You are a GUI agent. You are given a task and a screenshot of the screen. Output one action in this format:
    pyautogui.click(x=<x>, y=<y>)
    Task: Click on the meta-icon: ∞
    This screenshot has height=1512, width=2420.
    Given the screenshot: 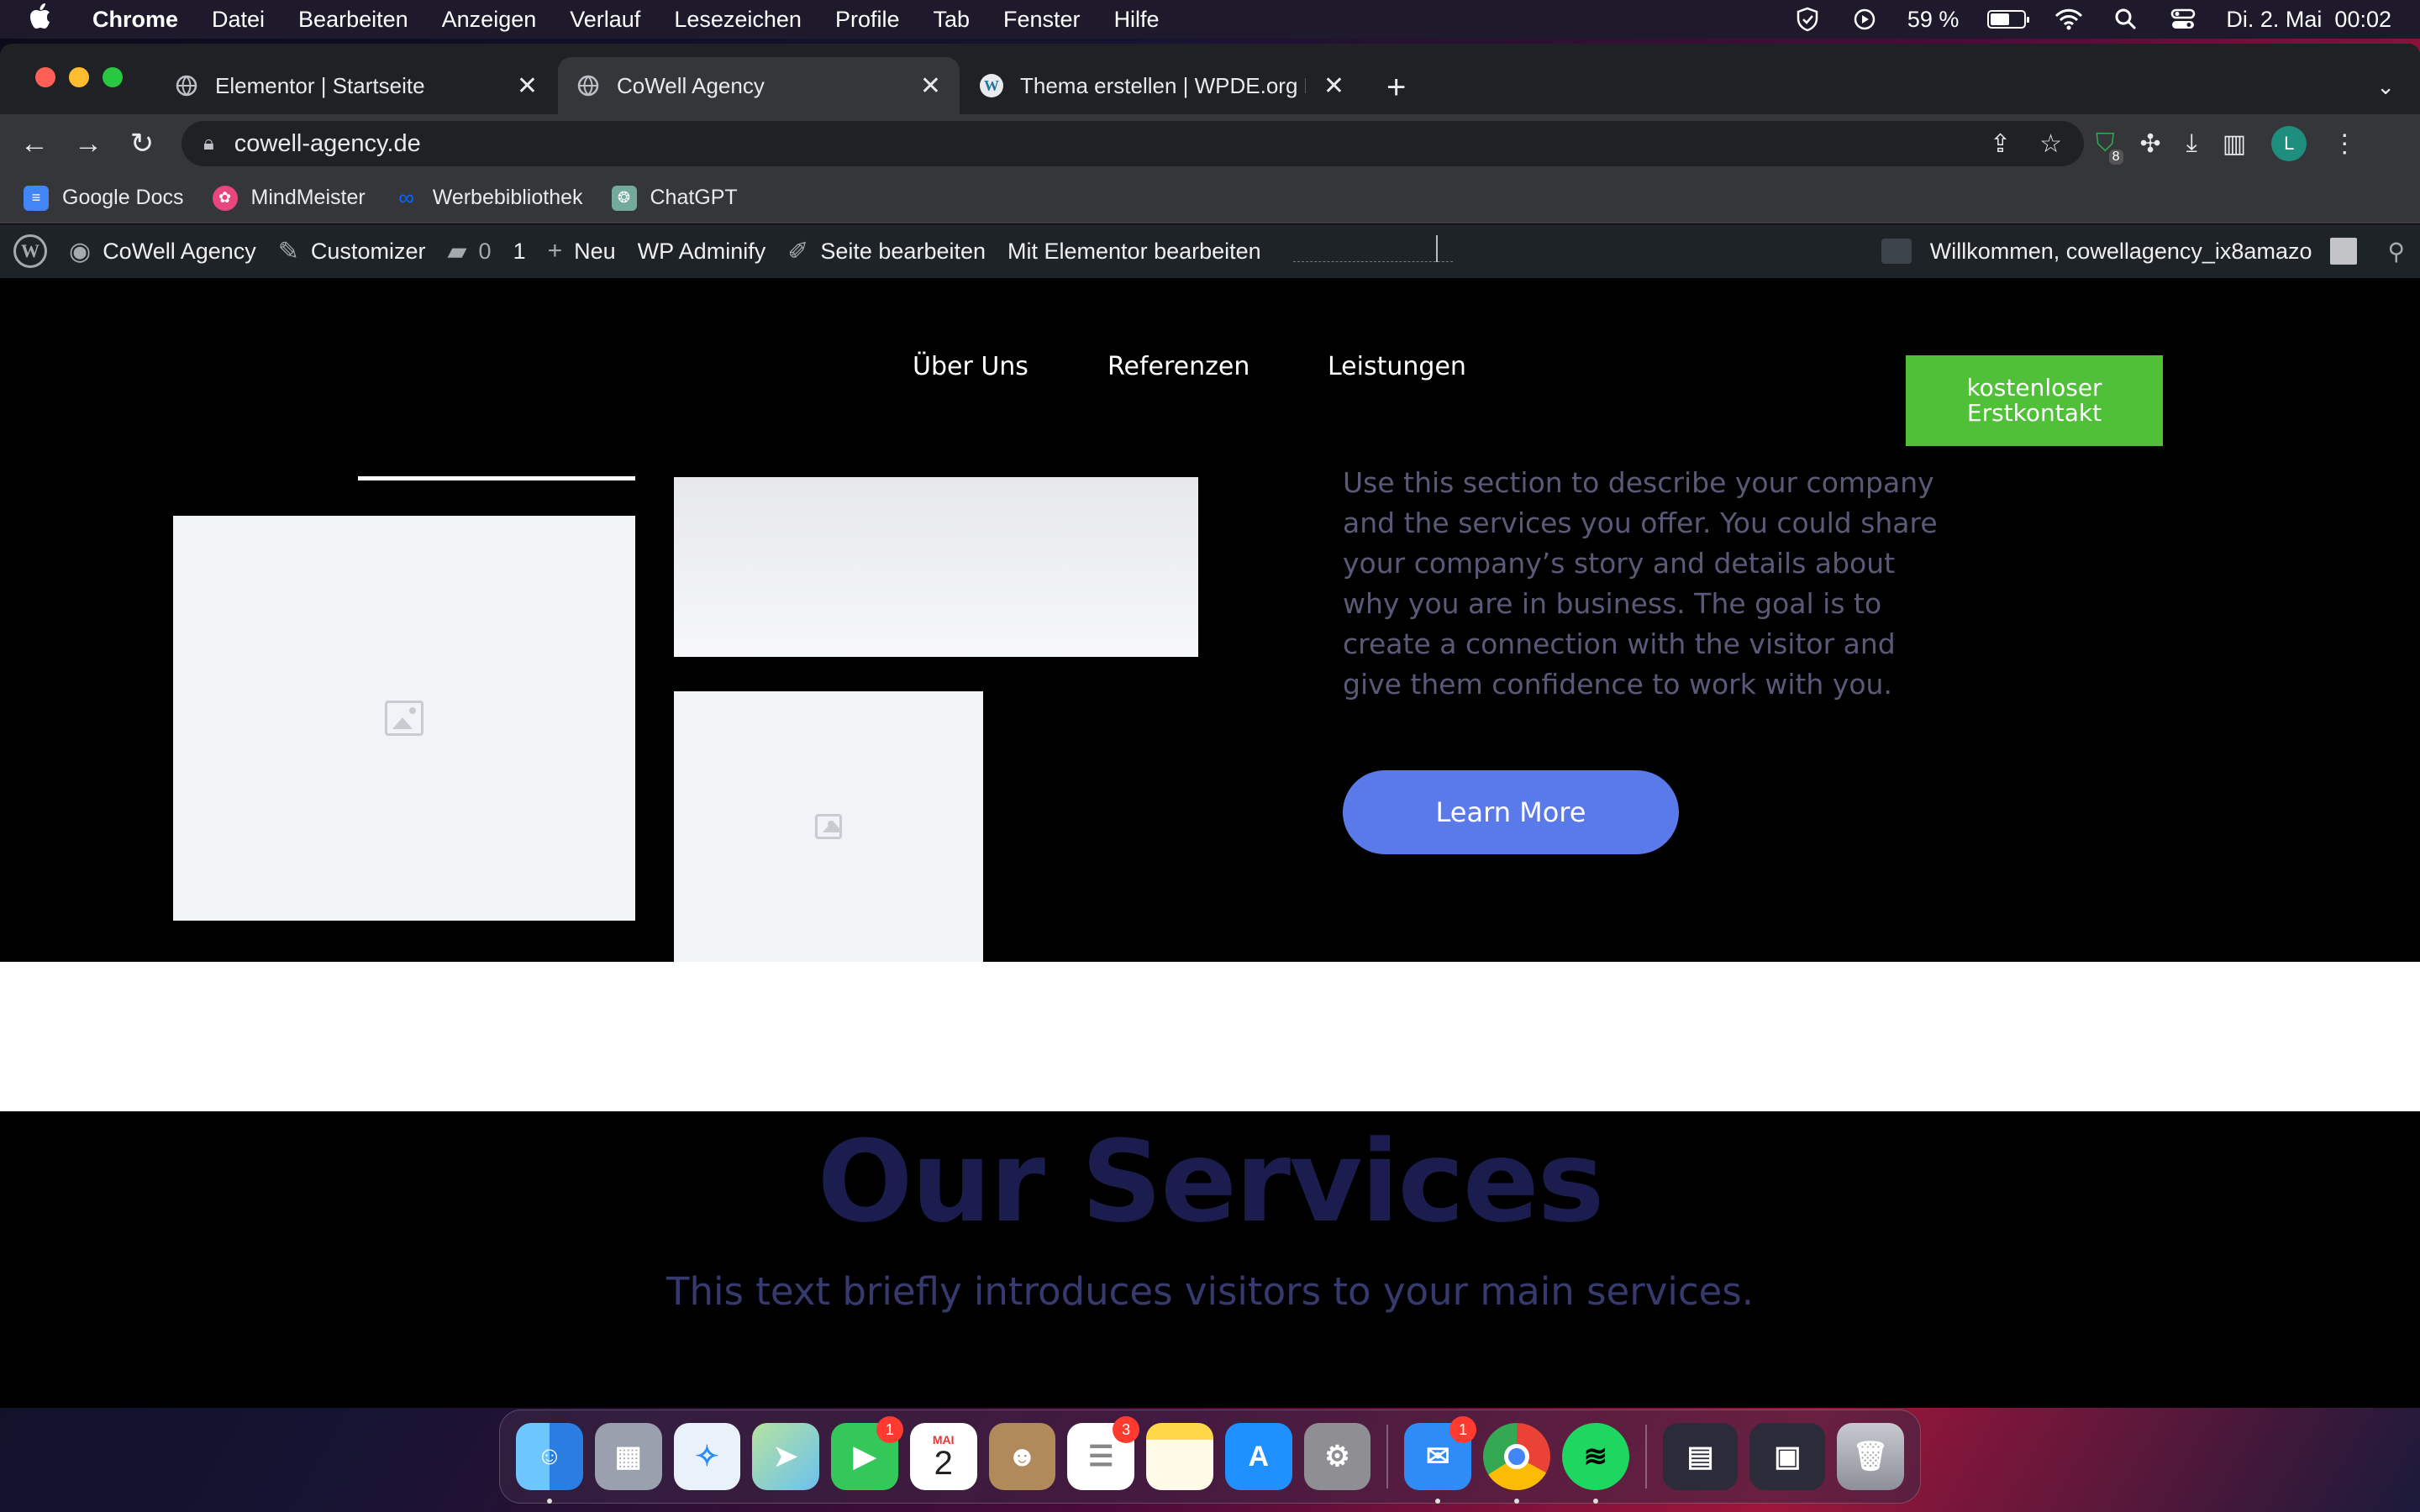 What is the action you would take?
    pyautogui.click(x=406, y=197)
    